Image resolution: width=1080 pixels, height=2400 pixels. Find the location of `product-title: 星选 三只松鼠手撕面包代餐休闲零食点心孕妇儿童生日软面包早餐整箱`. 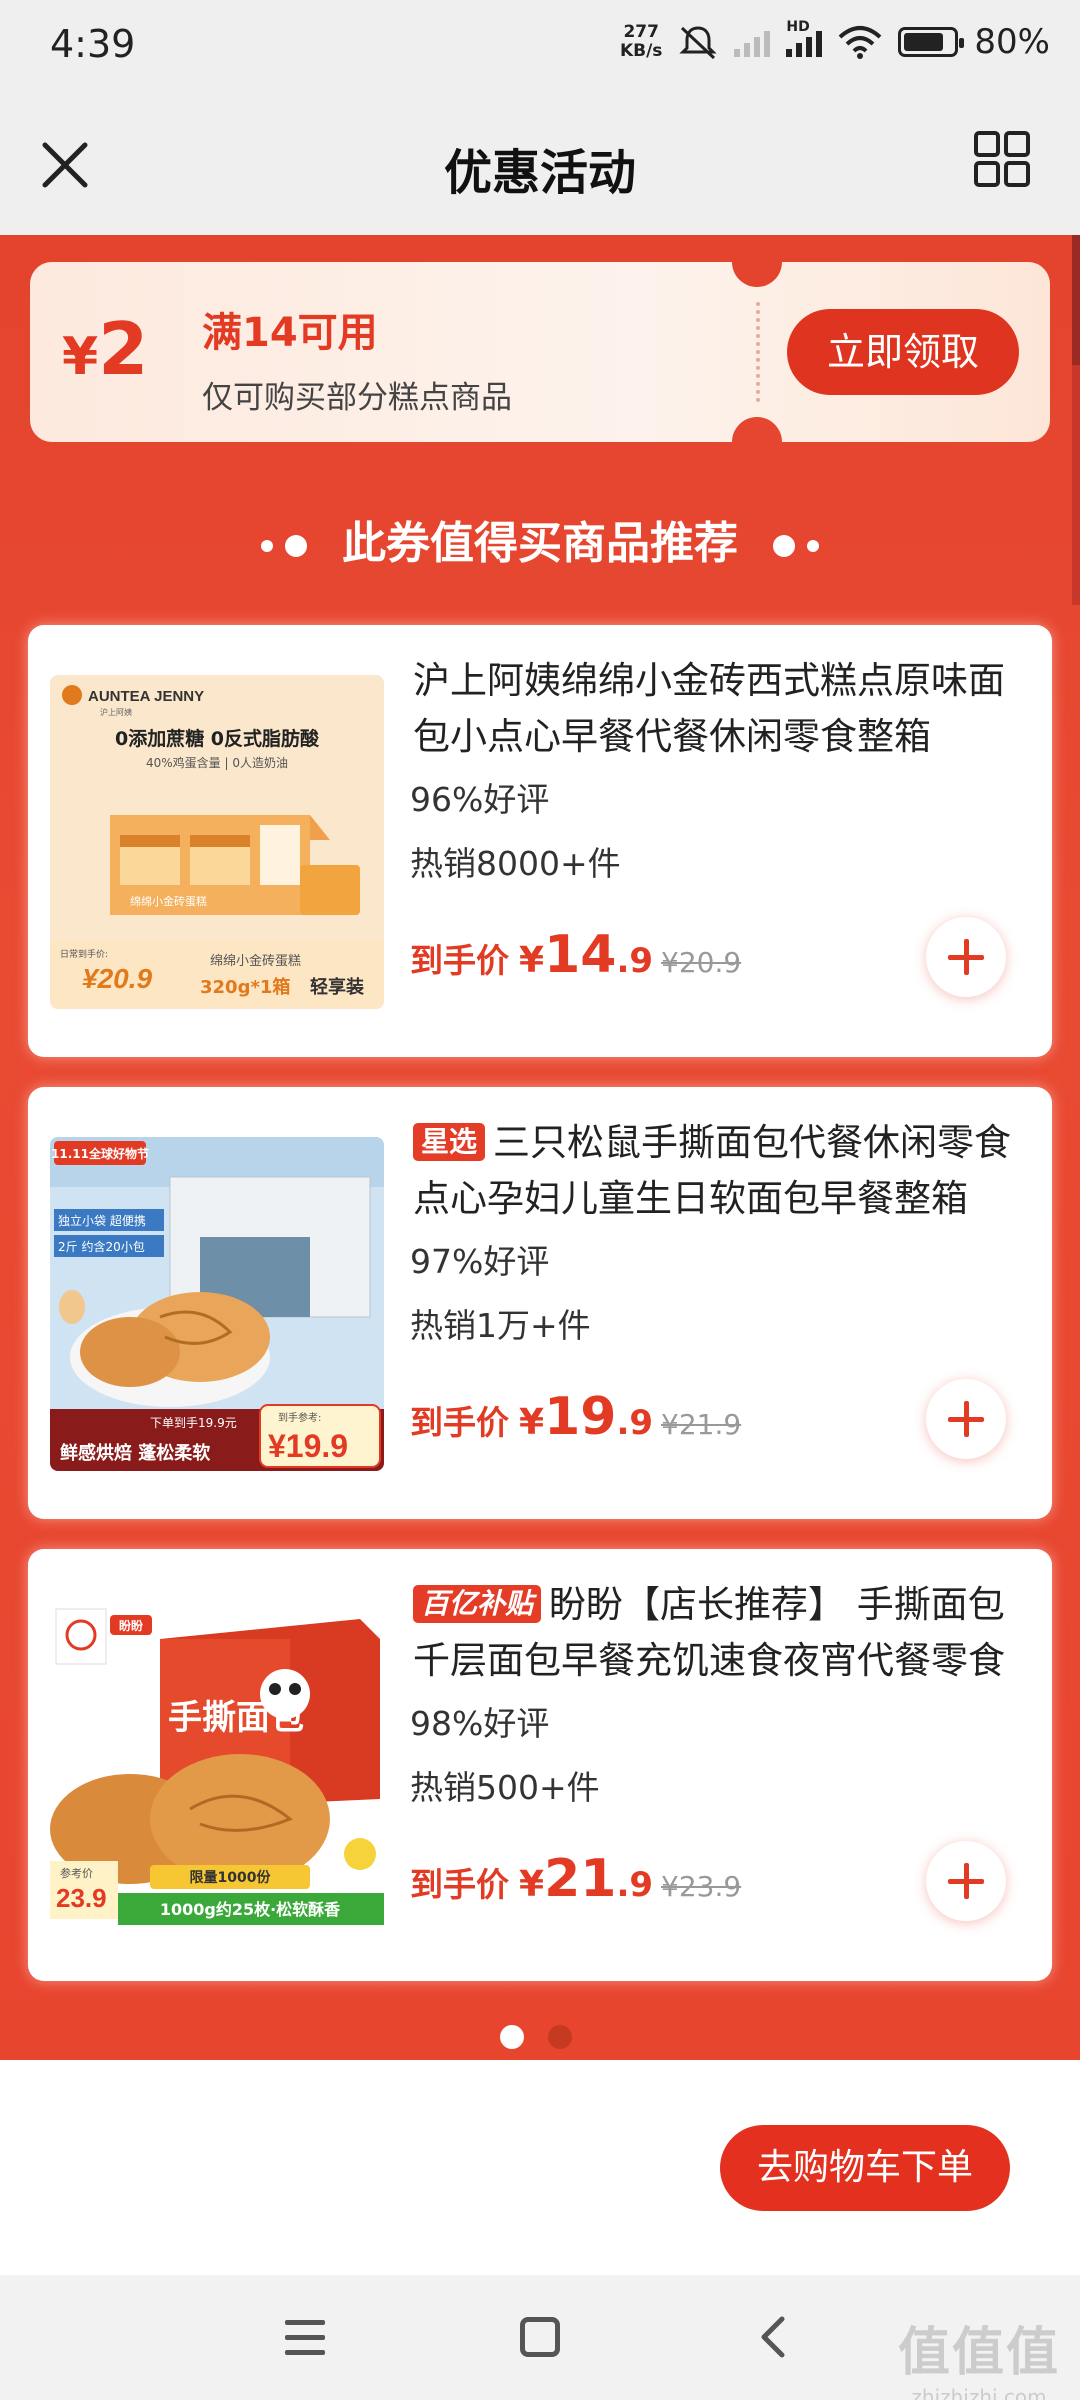

product-title: 星选 三只松鼠手撕面包代餐休闲零食点心孕妇儿童生日软面包早餐整箱 is located at coordinates (718, 1171).